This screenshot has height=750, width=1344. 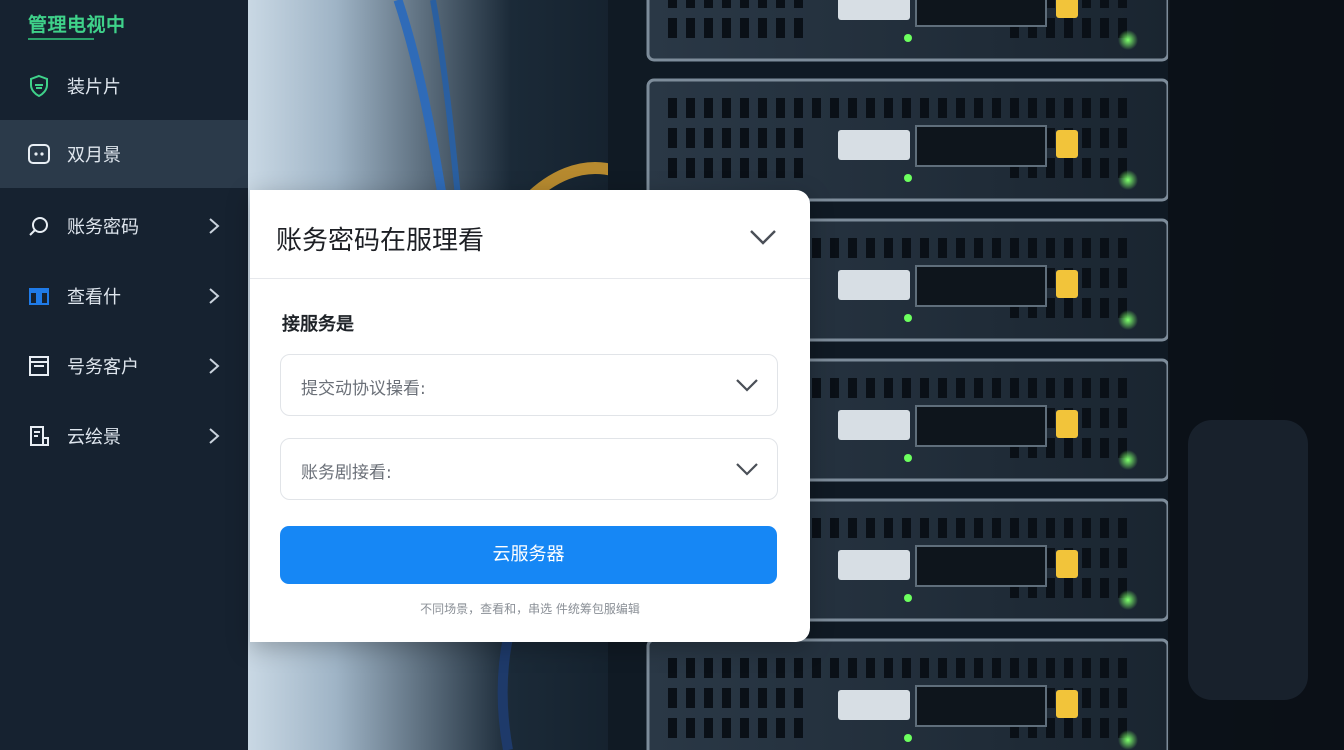 What do you see at coordinates (103, 367) in the screenshot?
I see `sidebar-item-label: 号务客户` at bounding box center [103, 367].